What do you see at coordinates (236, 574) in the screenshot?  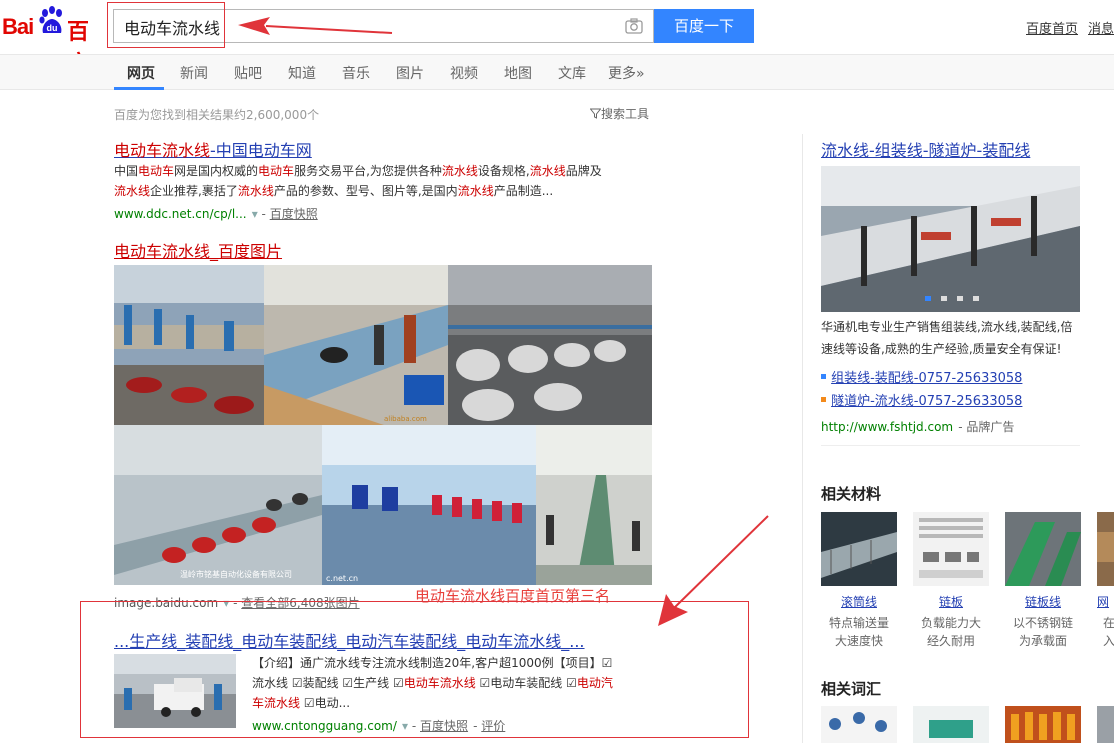 I see `image-4-watermark: 温岭市铭基自动化设备有限公司` at bounding box center [236, 574].